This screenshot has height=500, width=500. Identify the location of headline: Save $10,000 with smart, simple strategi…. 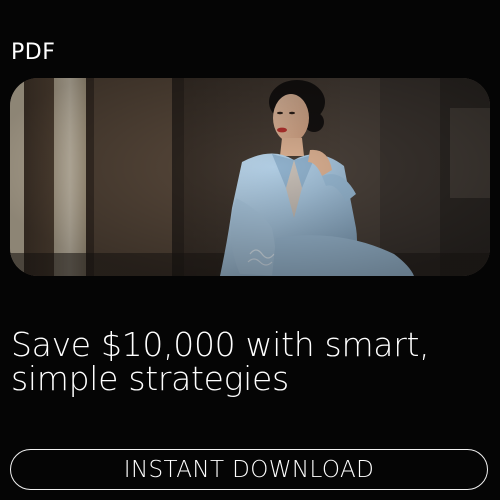
(250, 362).